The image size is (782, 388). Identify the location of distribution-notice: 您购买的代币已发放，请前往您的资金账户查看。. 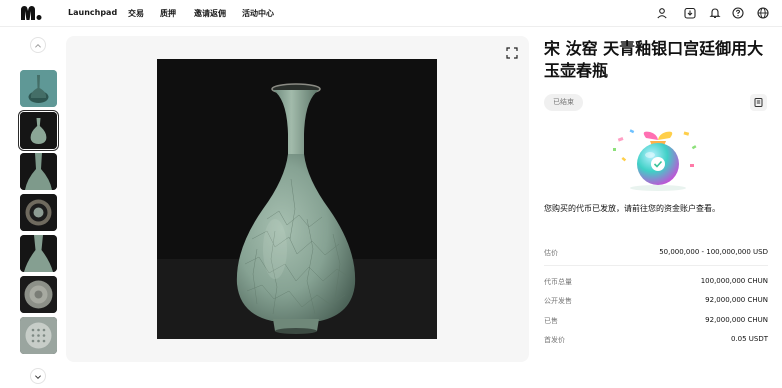
(632, 208).